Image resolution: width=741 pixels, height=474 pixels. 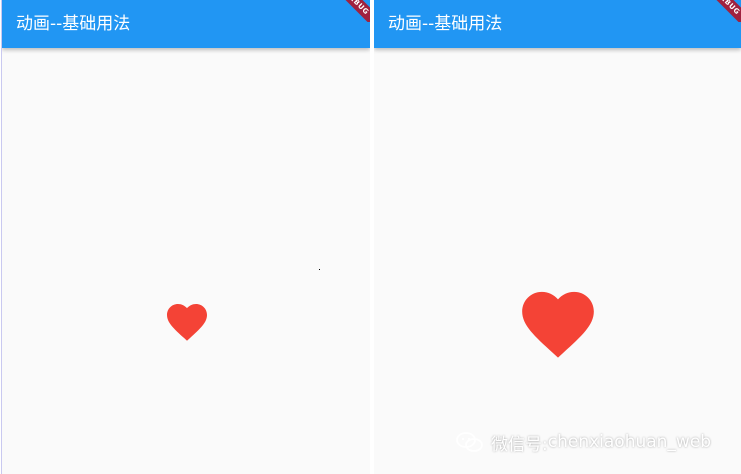 I want to click on watermark-account: chenxiaohuan_web, so click(x=629, y=442).